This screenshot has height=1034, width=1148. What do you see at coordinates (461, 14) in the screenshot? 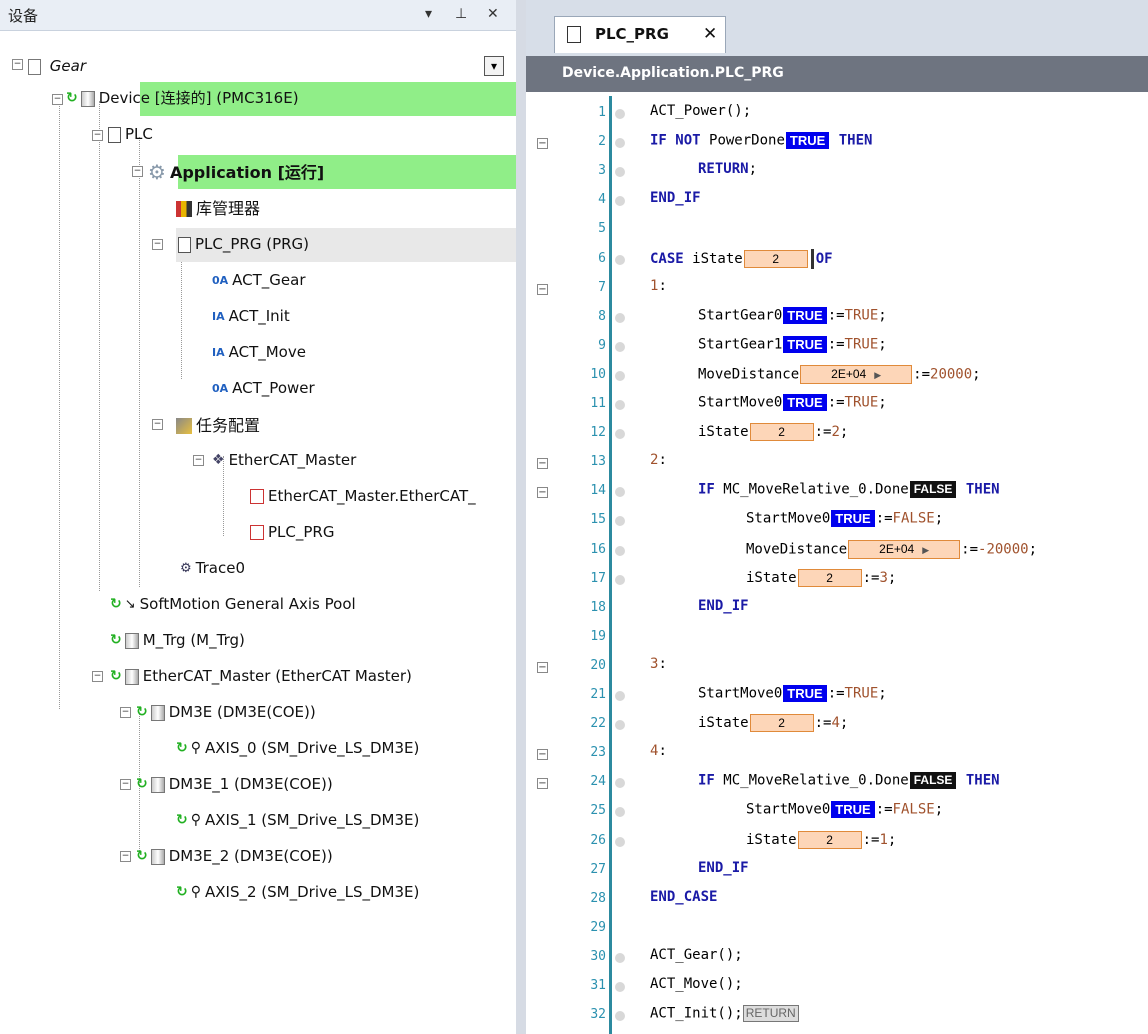
I see `pin-icon: ⊥` at bounding box center [461, 14].